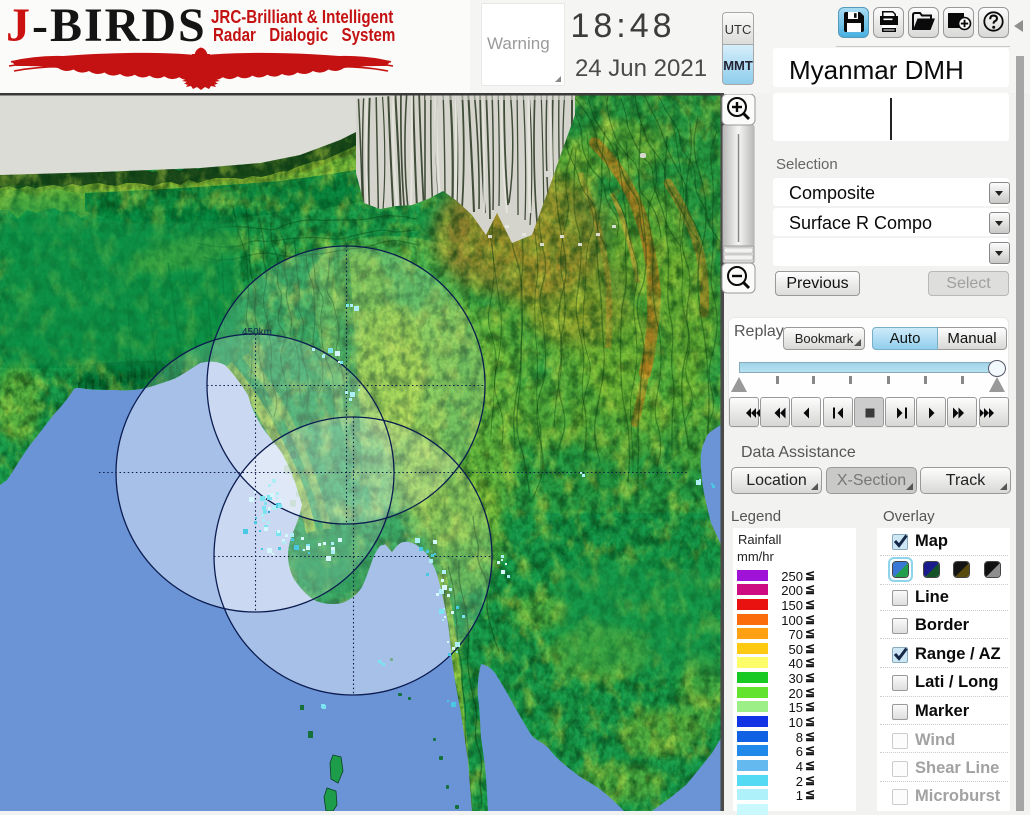  I want to click on svg-text: 450km, so click(257, 332).